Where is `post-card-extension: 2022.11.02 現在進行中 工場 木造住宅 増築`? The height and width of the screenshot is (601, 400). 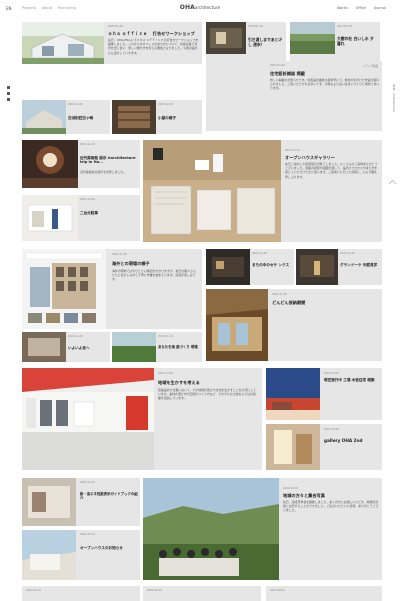 post-card-extension: 2022.11.02 現在進行中 工場 木造住宅 増築 is located at coordinates (324, 394).